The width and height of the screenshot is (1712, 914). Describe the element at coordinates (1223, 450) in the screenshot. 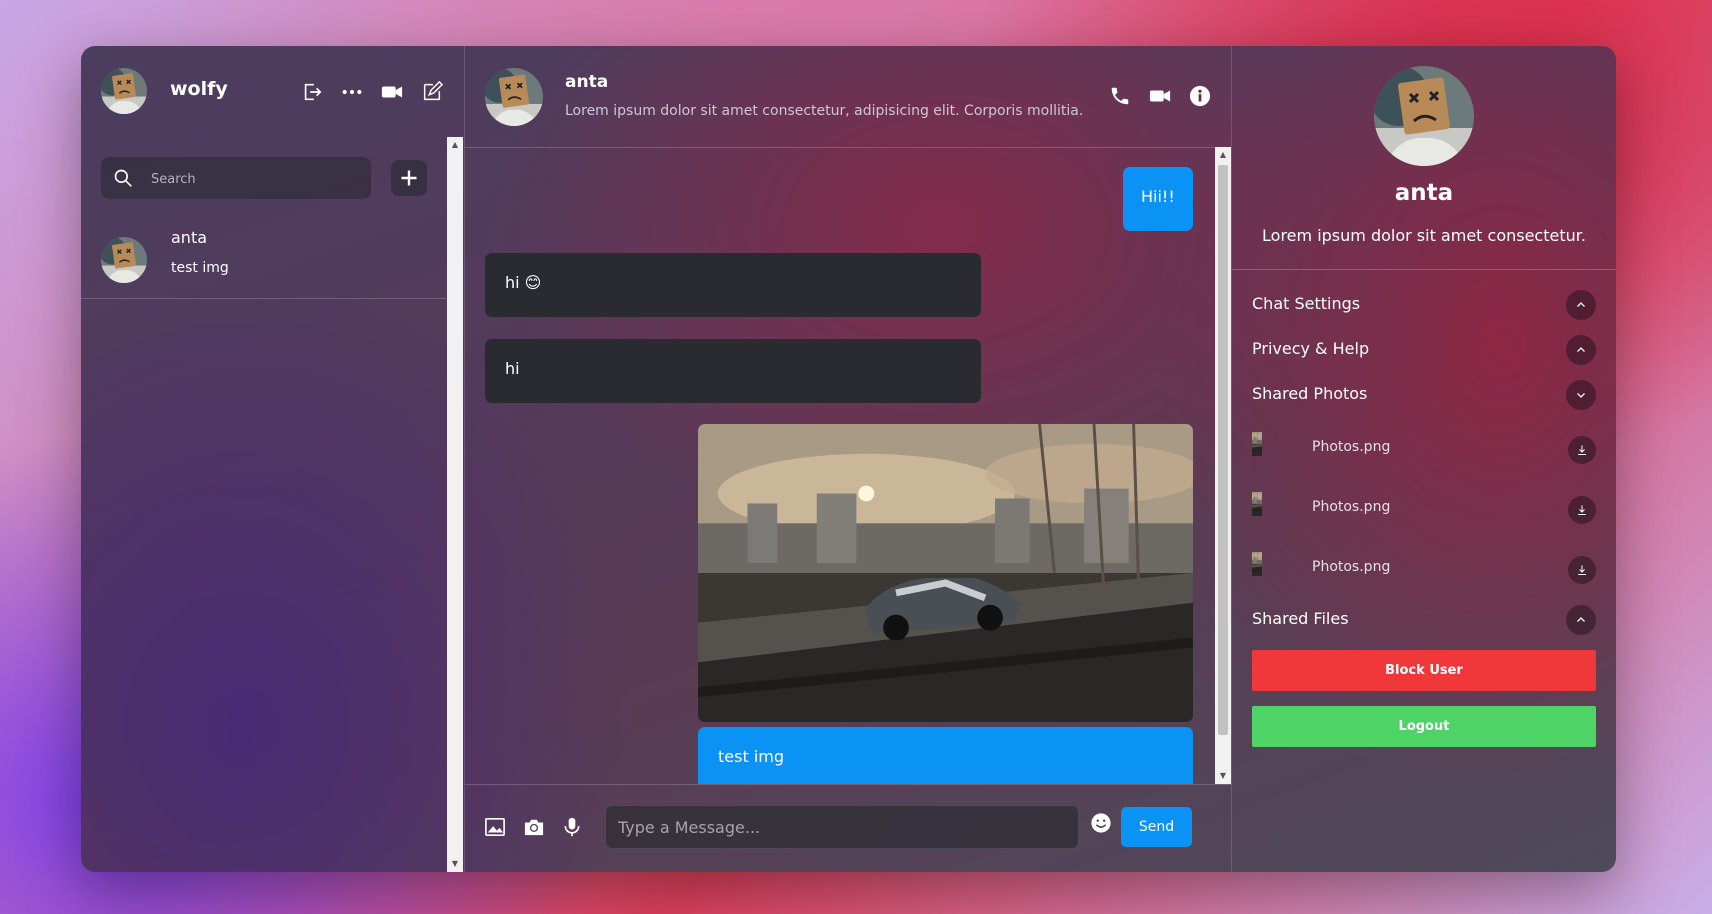

I see `scrollbar-thumb` at that location.